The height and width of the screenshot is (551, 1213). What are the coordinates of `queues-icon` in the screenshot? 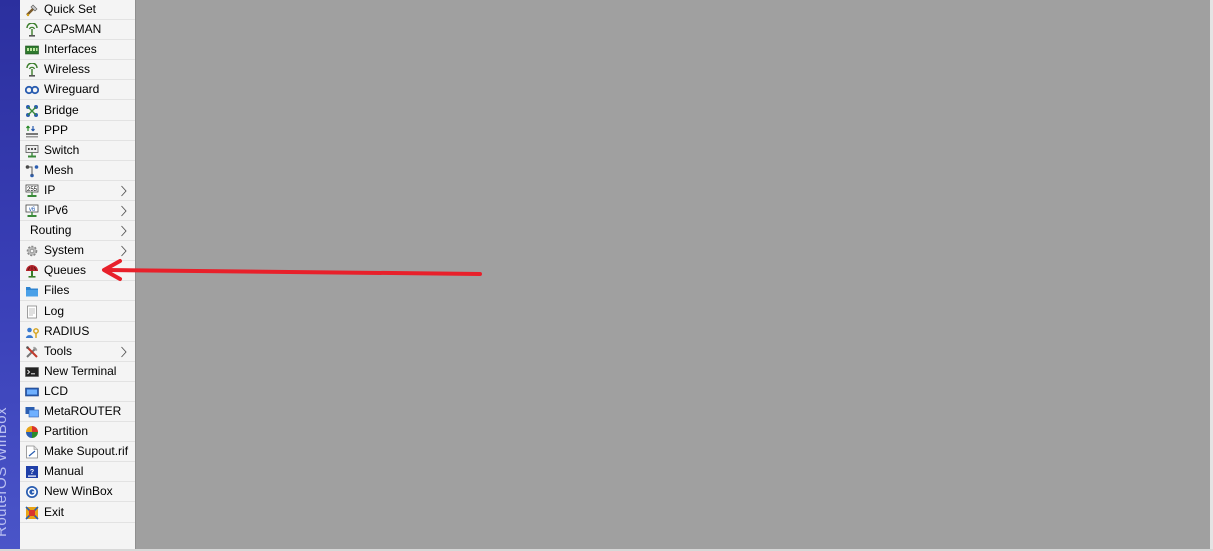 It's located at (32, 271).